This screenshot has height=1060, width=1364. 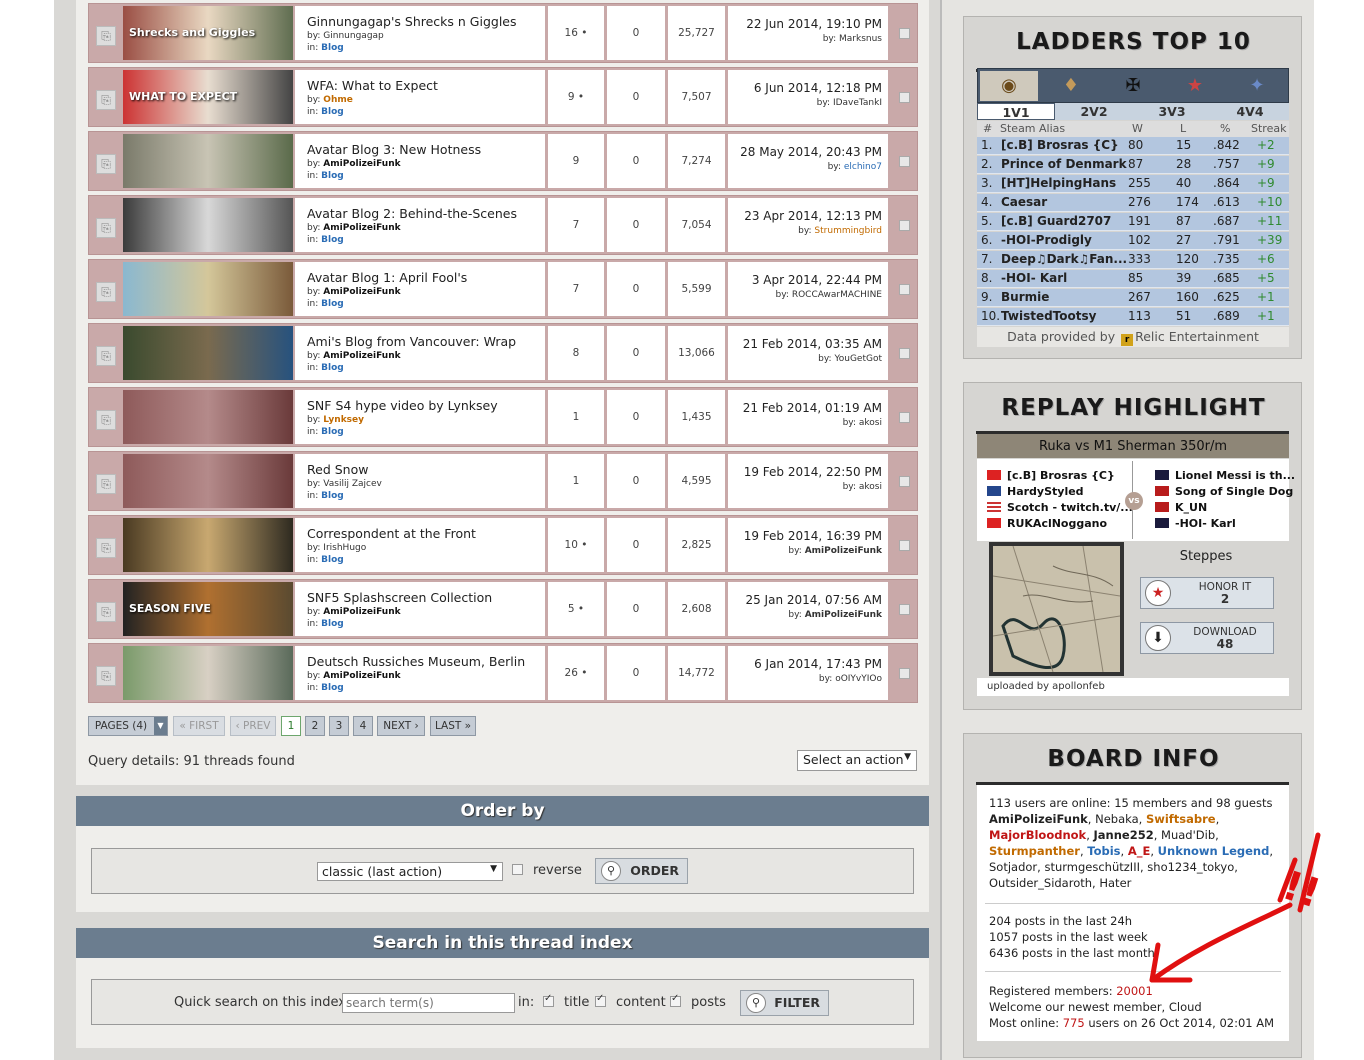 What do you see at coordinates (857, 103) in the screenshot?
I see `last-post-author: IDaveTankI` at bounding box center [857, 103].